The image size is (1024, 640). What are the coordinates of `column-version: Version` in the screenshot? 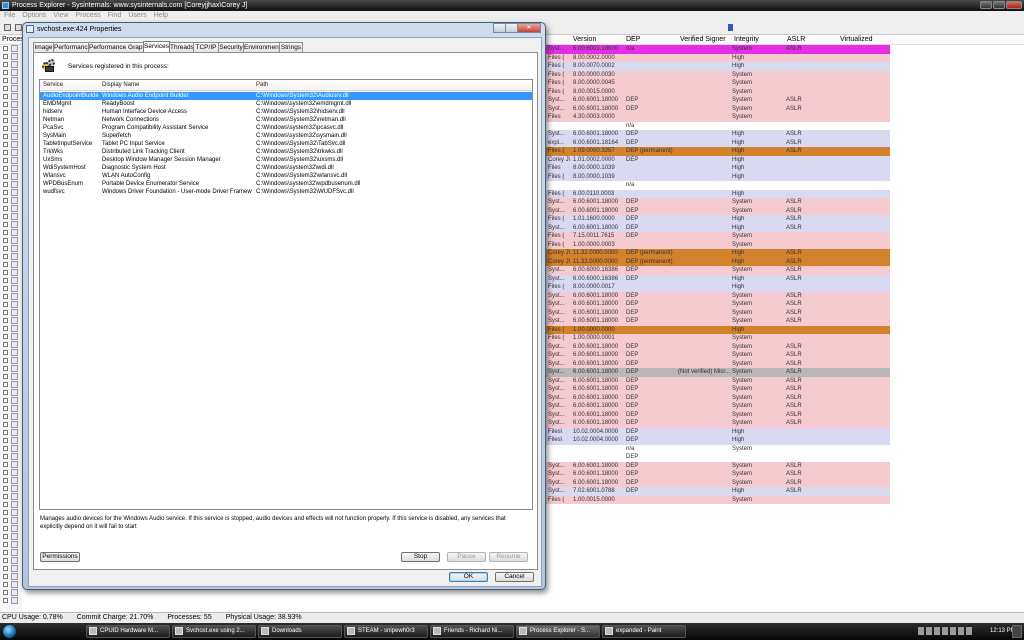 It's located at (584, 40).